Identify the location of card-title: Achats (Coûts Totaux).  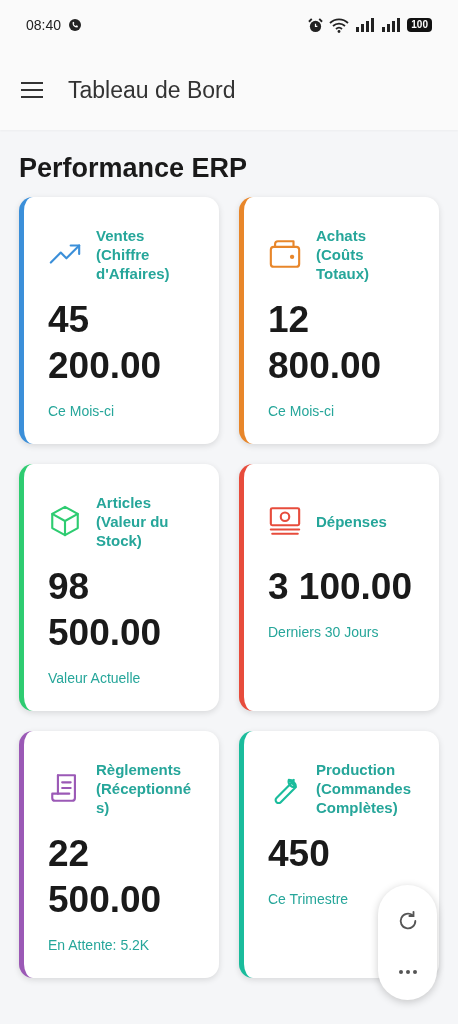
(343, 254).